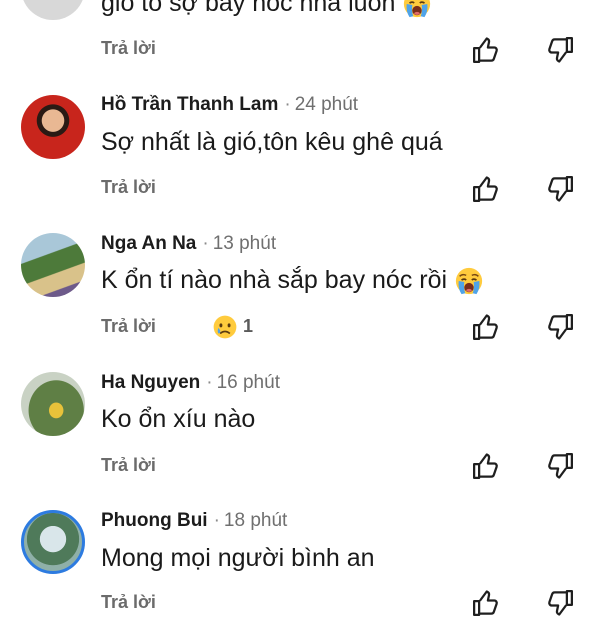 The width and height of the screenshot is (600, 618). What do you see at coordinates (244, 243) in the screenshot?
I see `comment-time: 13 phút` at bounding box center [244, 243].